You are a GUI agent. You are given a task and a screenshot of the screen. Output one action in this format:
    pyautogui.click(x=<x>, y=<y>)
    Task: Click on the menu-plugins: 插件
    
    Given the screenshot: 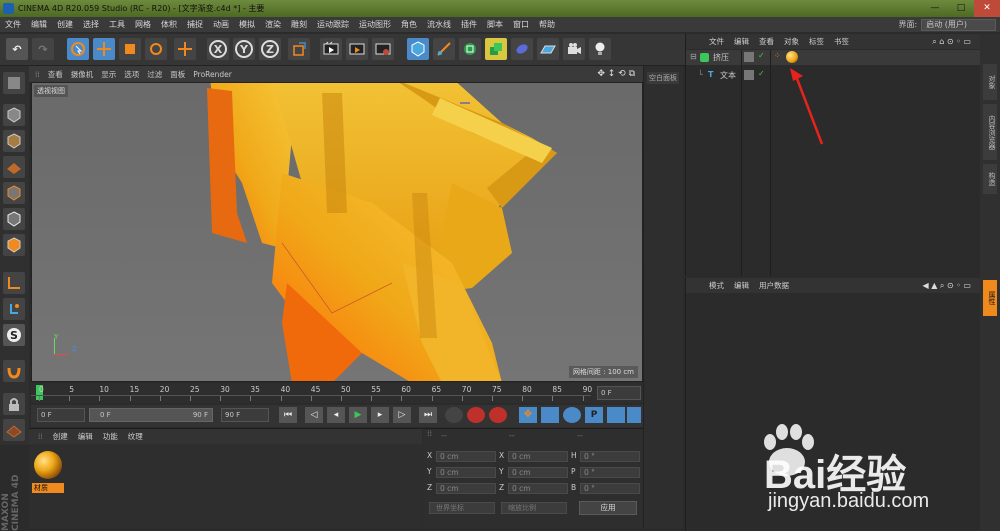 What is the action you would take?
    pyautogui.click(x=469, y=24)
    